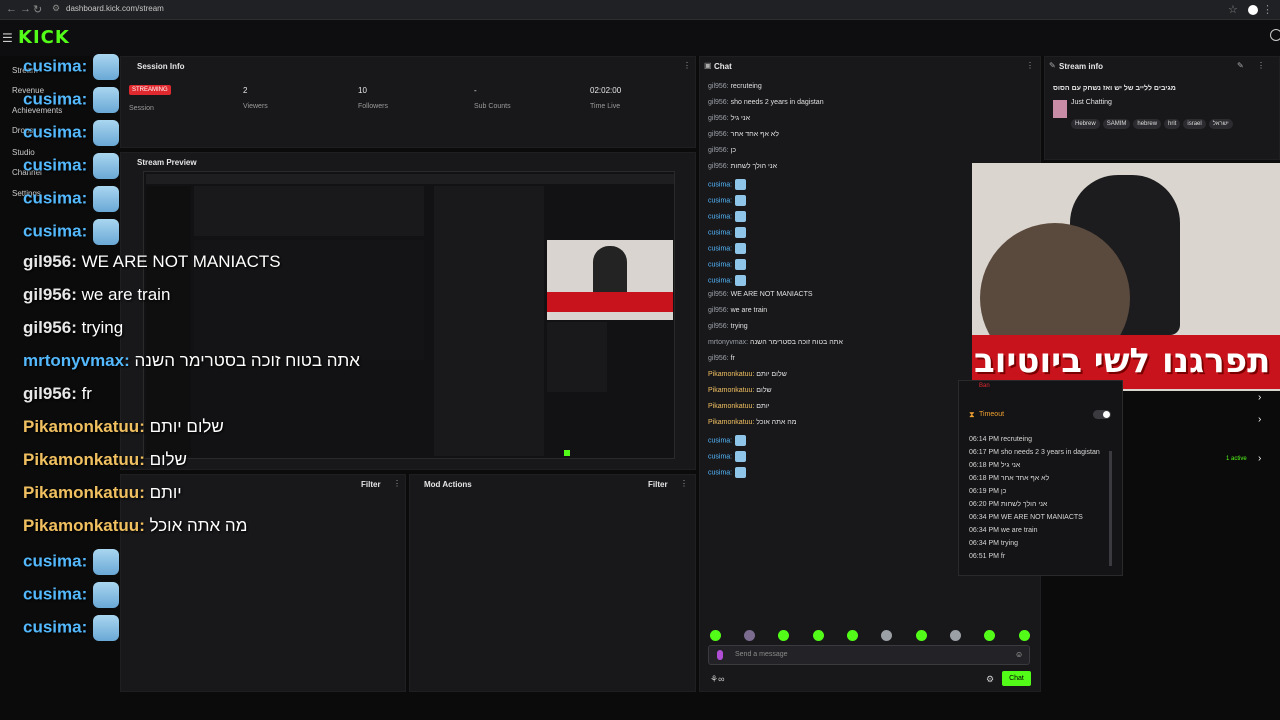 This screenshot has width=1280, height=720. Describe the element at coordinates (1194, 124) in the screenshot. I see `tag: israel` at that location.